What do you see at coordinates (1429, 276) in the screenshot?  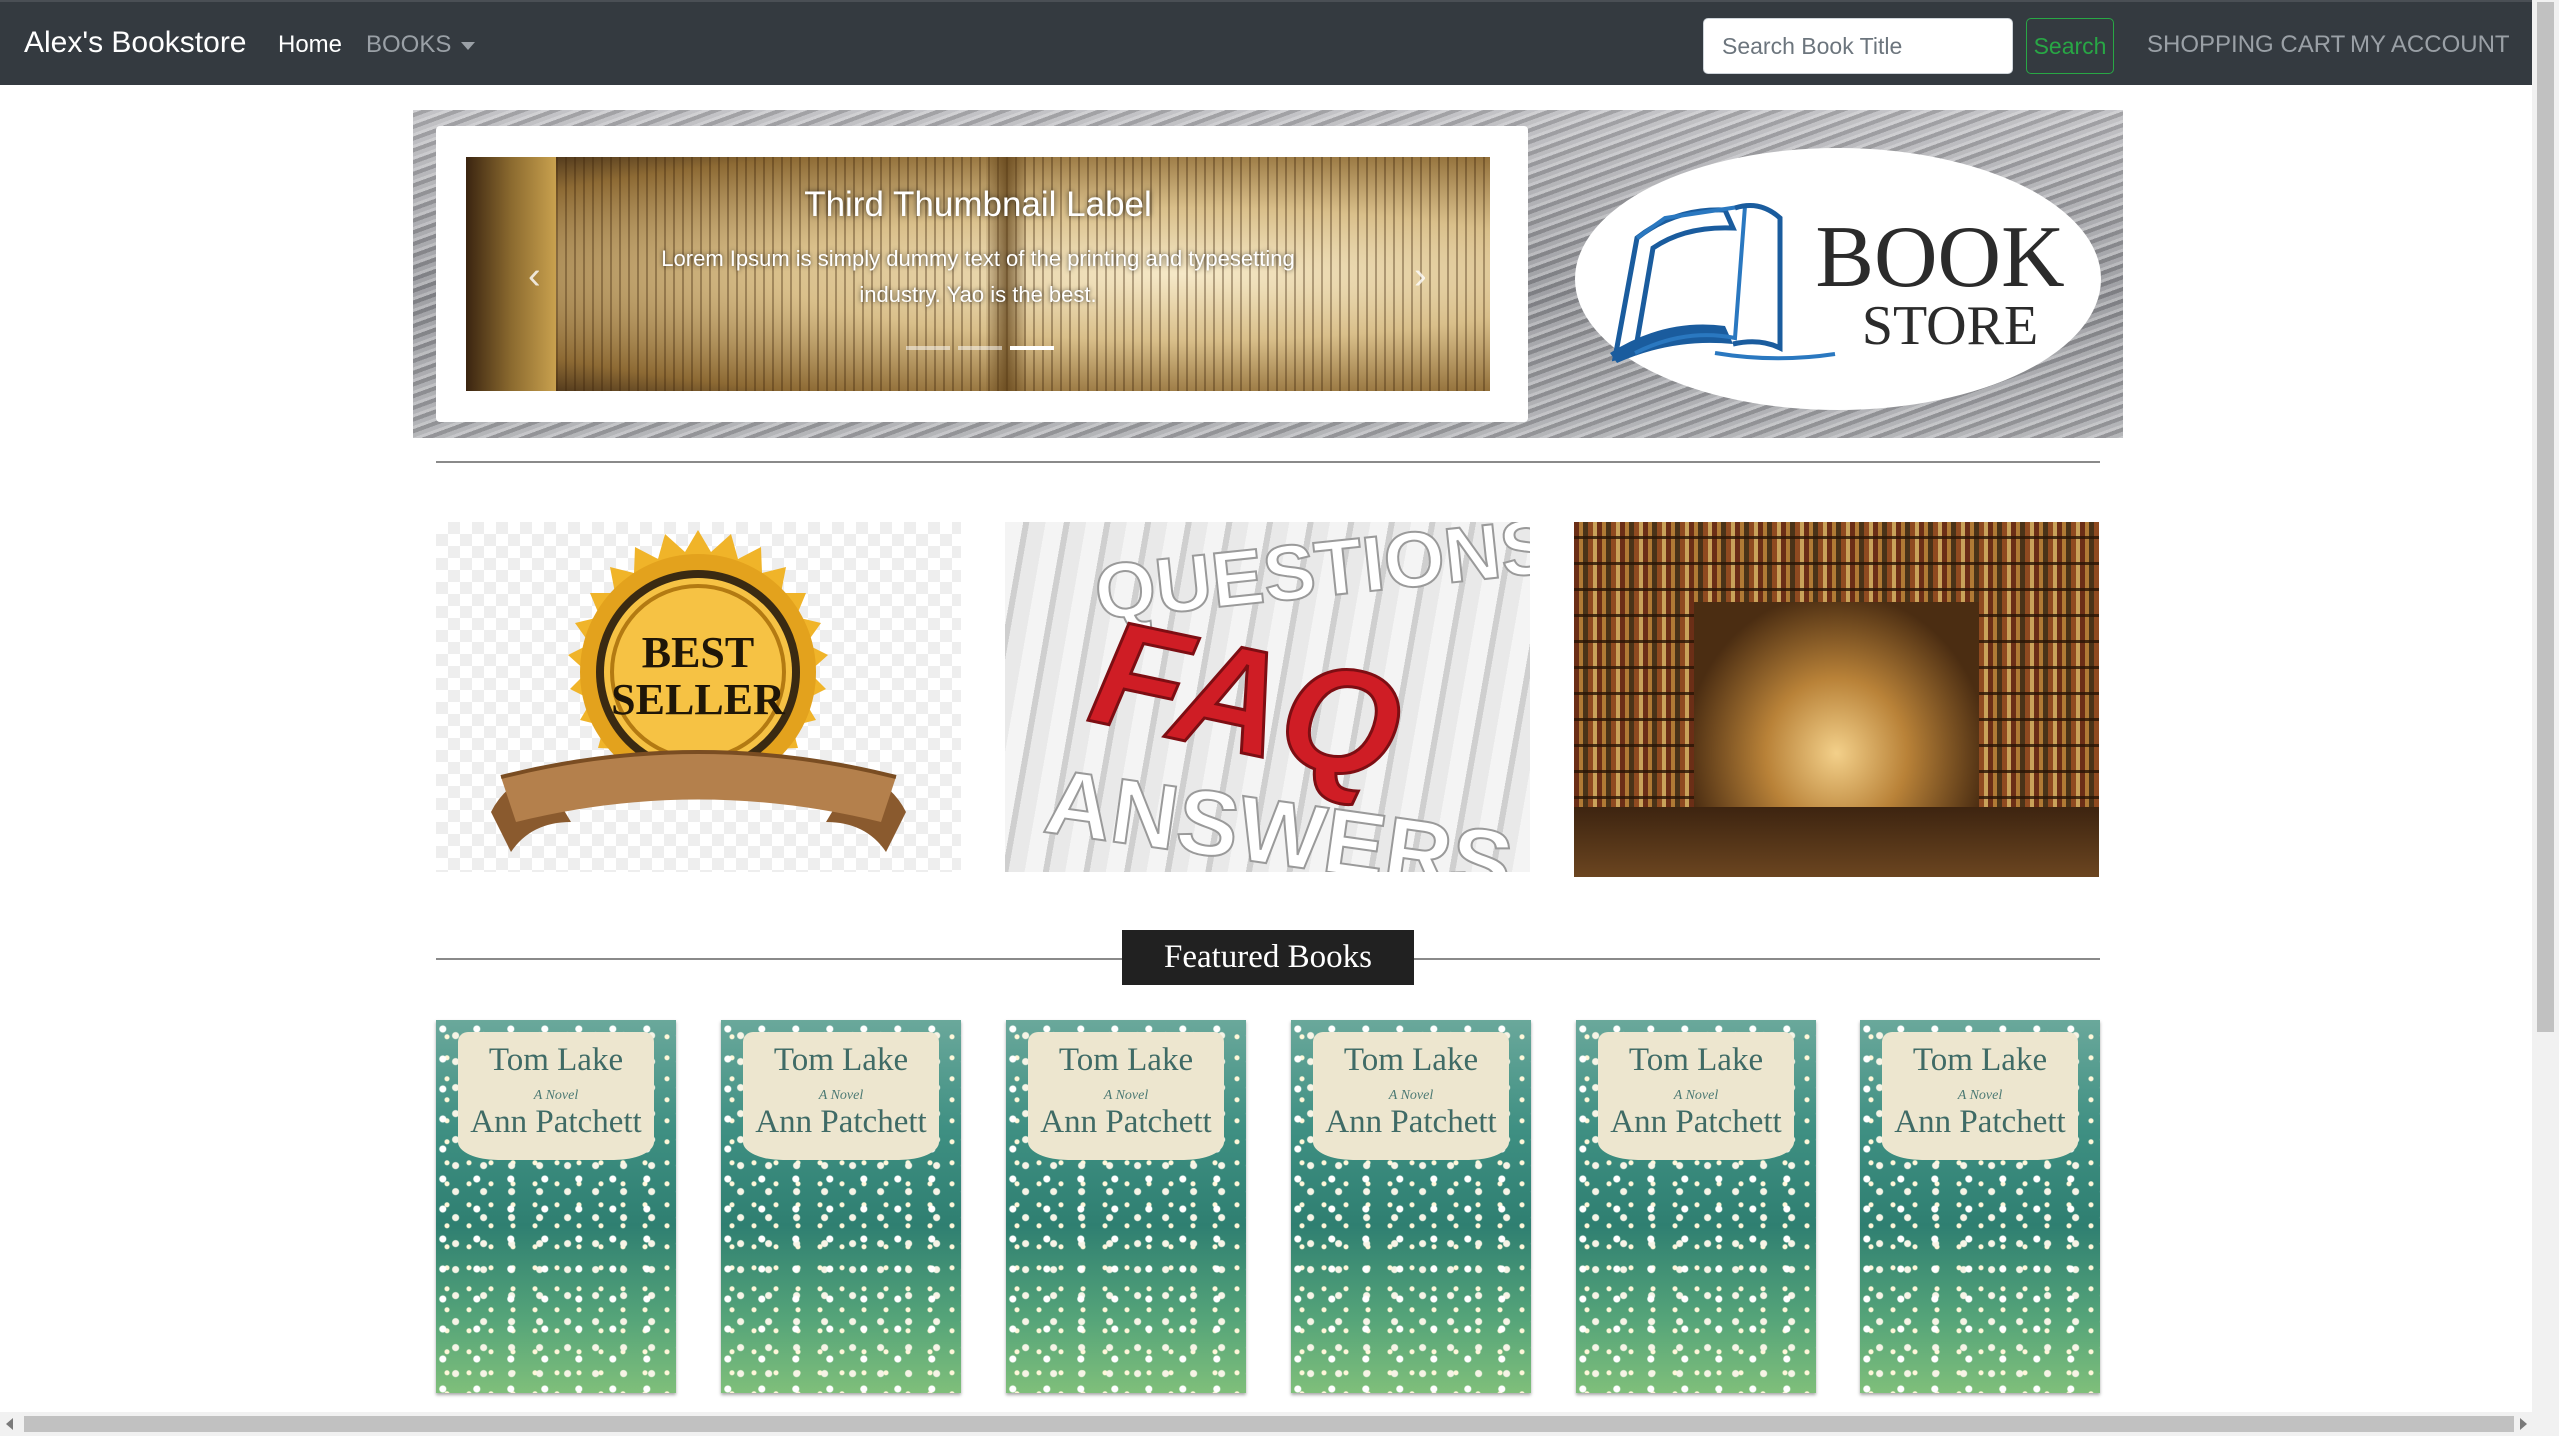 I see `carousel-next-icon: ›` at bounding box center [1429, 276].